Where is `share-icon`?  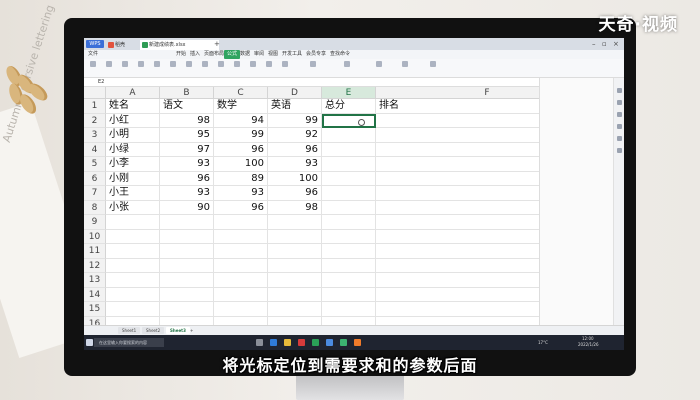 share-icon is located at coordinates (619, 138).